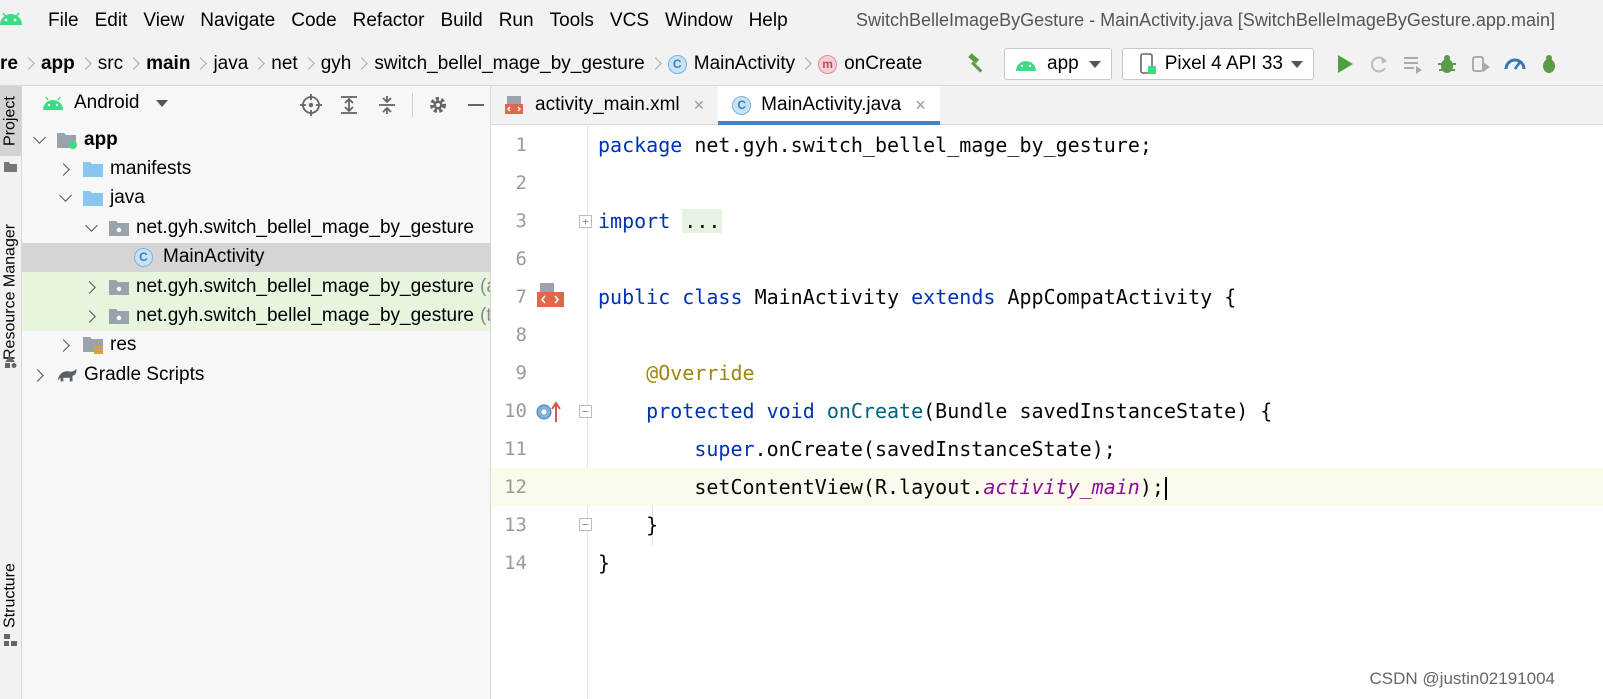 The height and width of the screenshot is (699, 1603). I want to click on resource-manager-tab: Resource Manager, so click(10, 292).